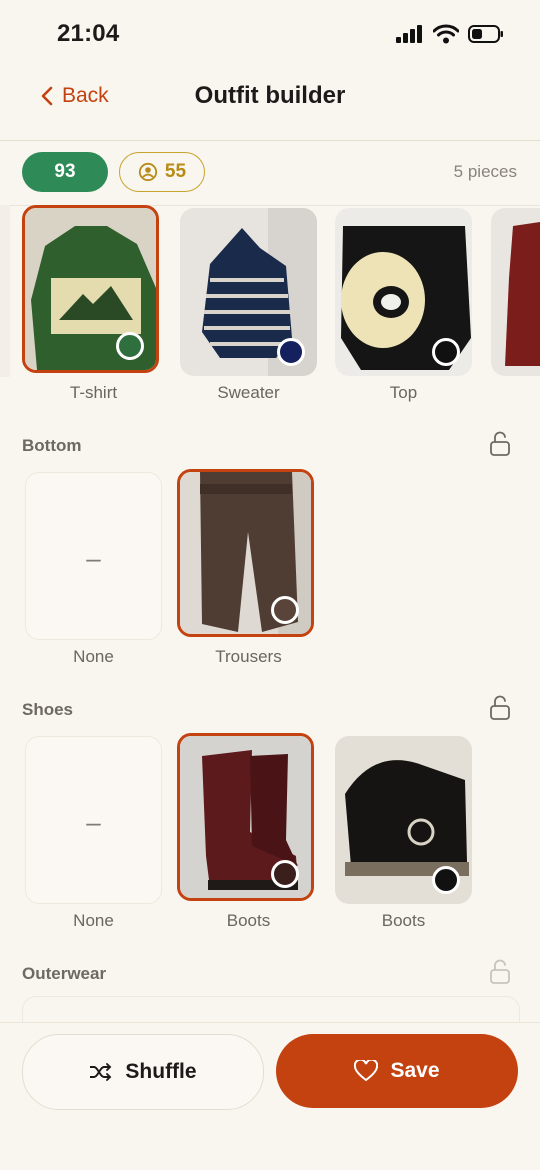 This screenshot has height=1170, width=540. Describe the element at coordinates (88, 33) in the screenshot. I see `status-time: 21:04` at that location.